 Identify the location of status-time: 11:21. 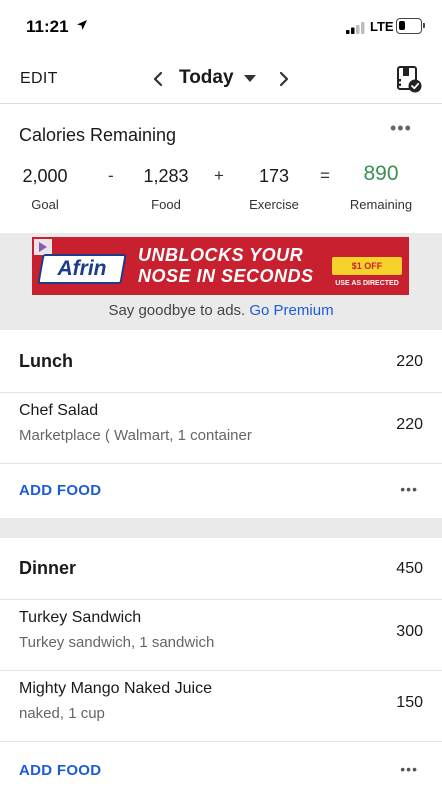
(47, 26).